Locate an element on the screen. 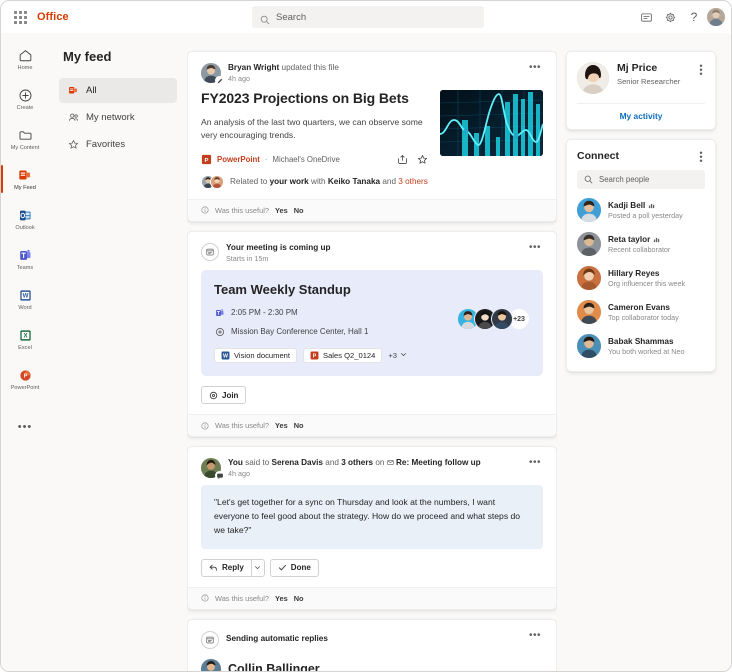 The height and width of the screenshot is (672, 732). done-button: Done is located at coordinates (294, 567).